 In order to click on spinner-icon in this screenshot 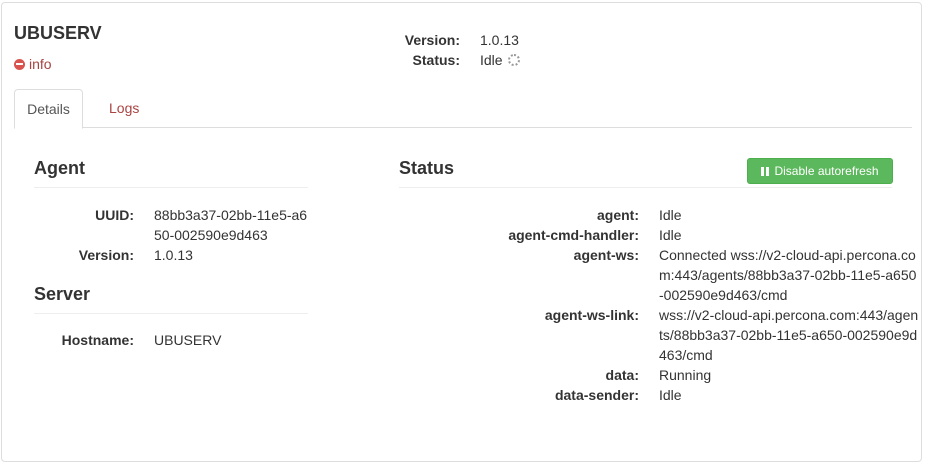, I will do `click(513, 60)`.